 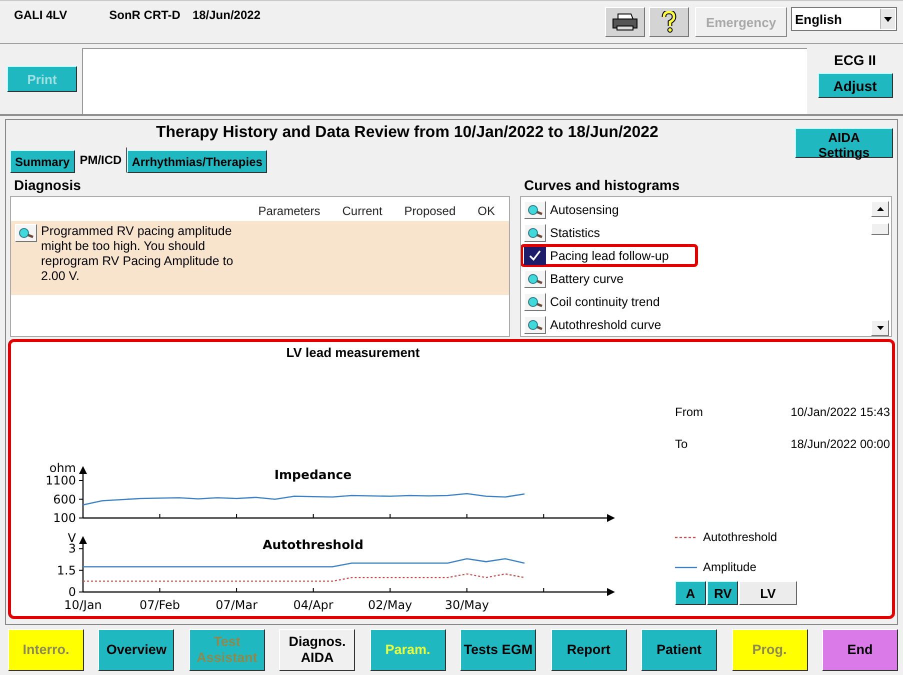 I want to click on column-header: OK, so click(x=486, y=211).